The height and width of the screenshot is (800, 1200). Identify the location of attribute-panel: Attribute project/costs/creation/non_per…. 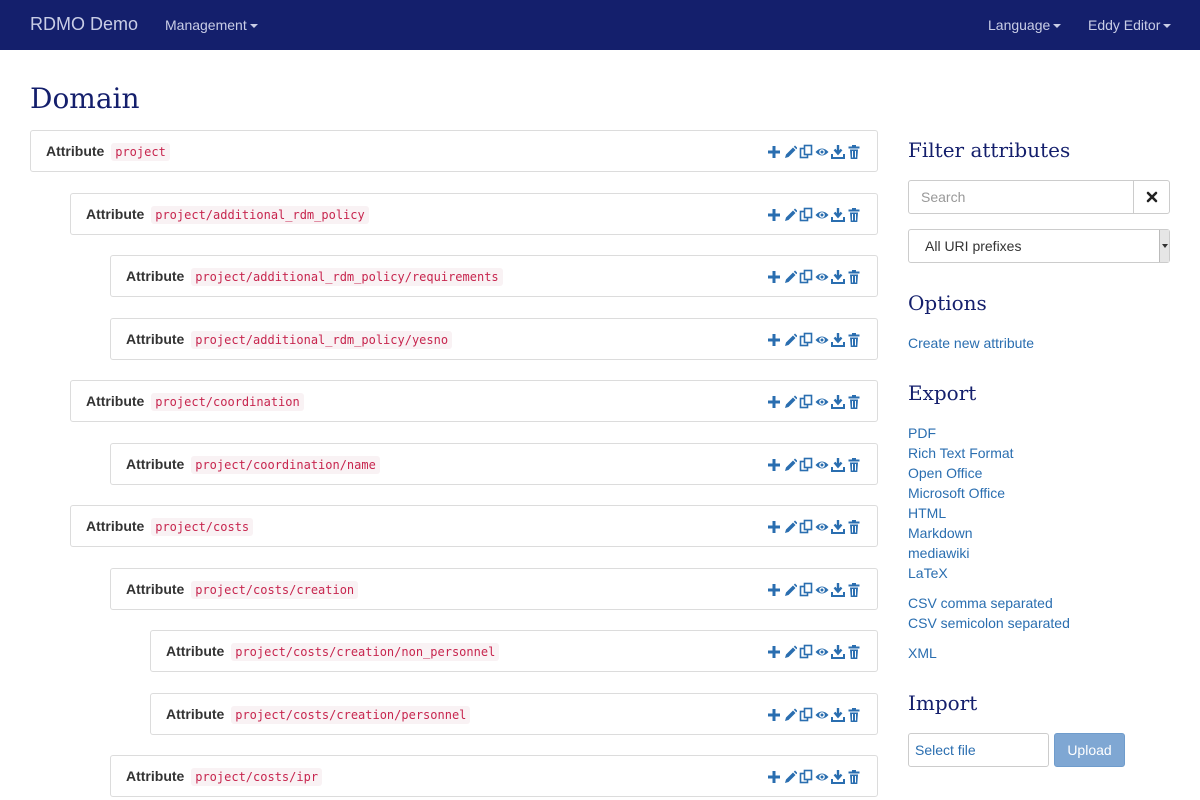
(514, 651).